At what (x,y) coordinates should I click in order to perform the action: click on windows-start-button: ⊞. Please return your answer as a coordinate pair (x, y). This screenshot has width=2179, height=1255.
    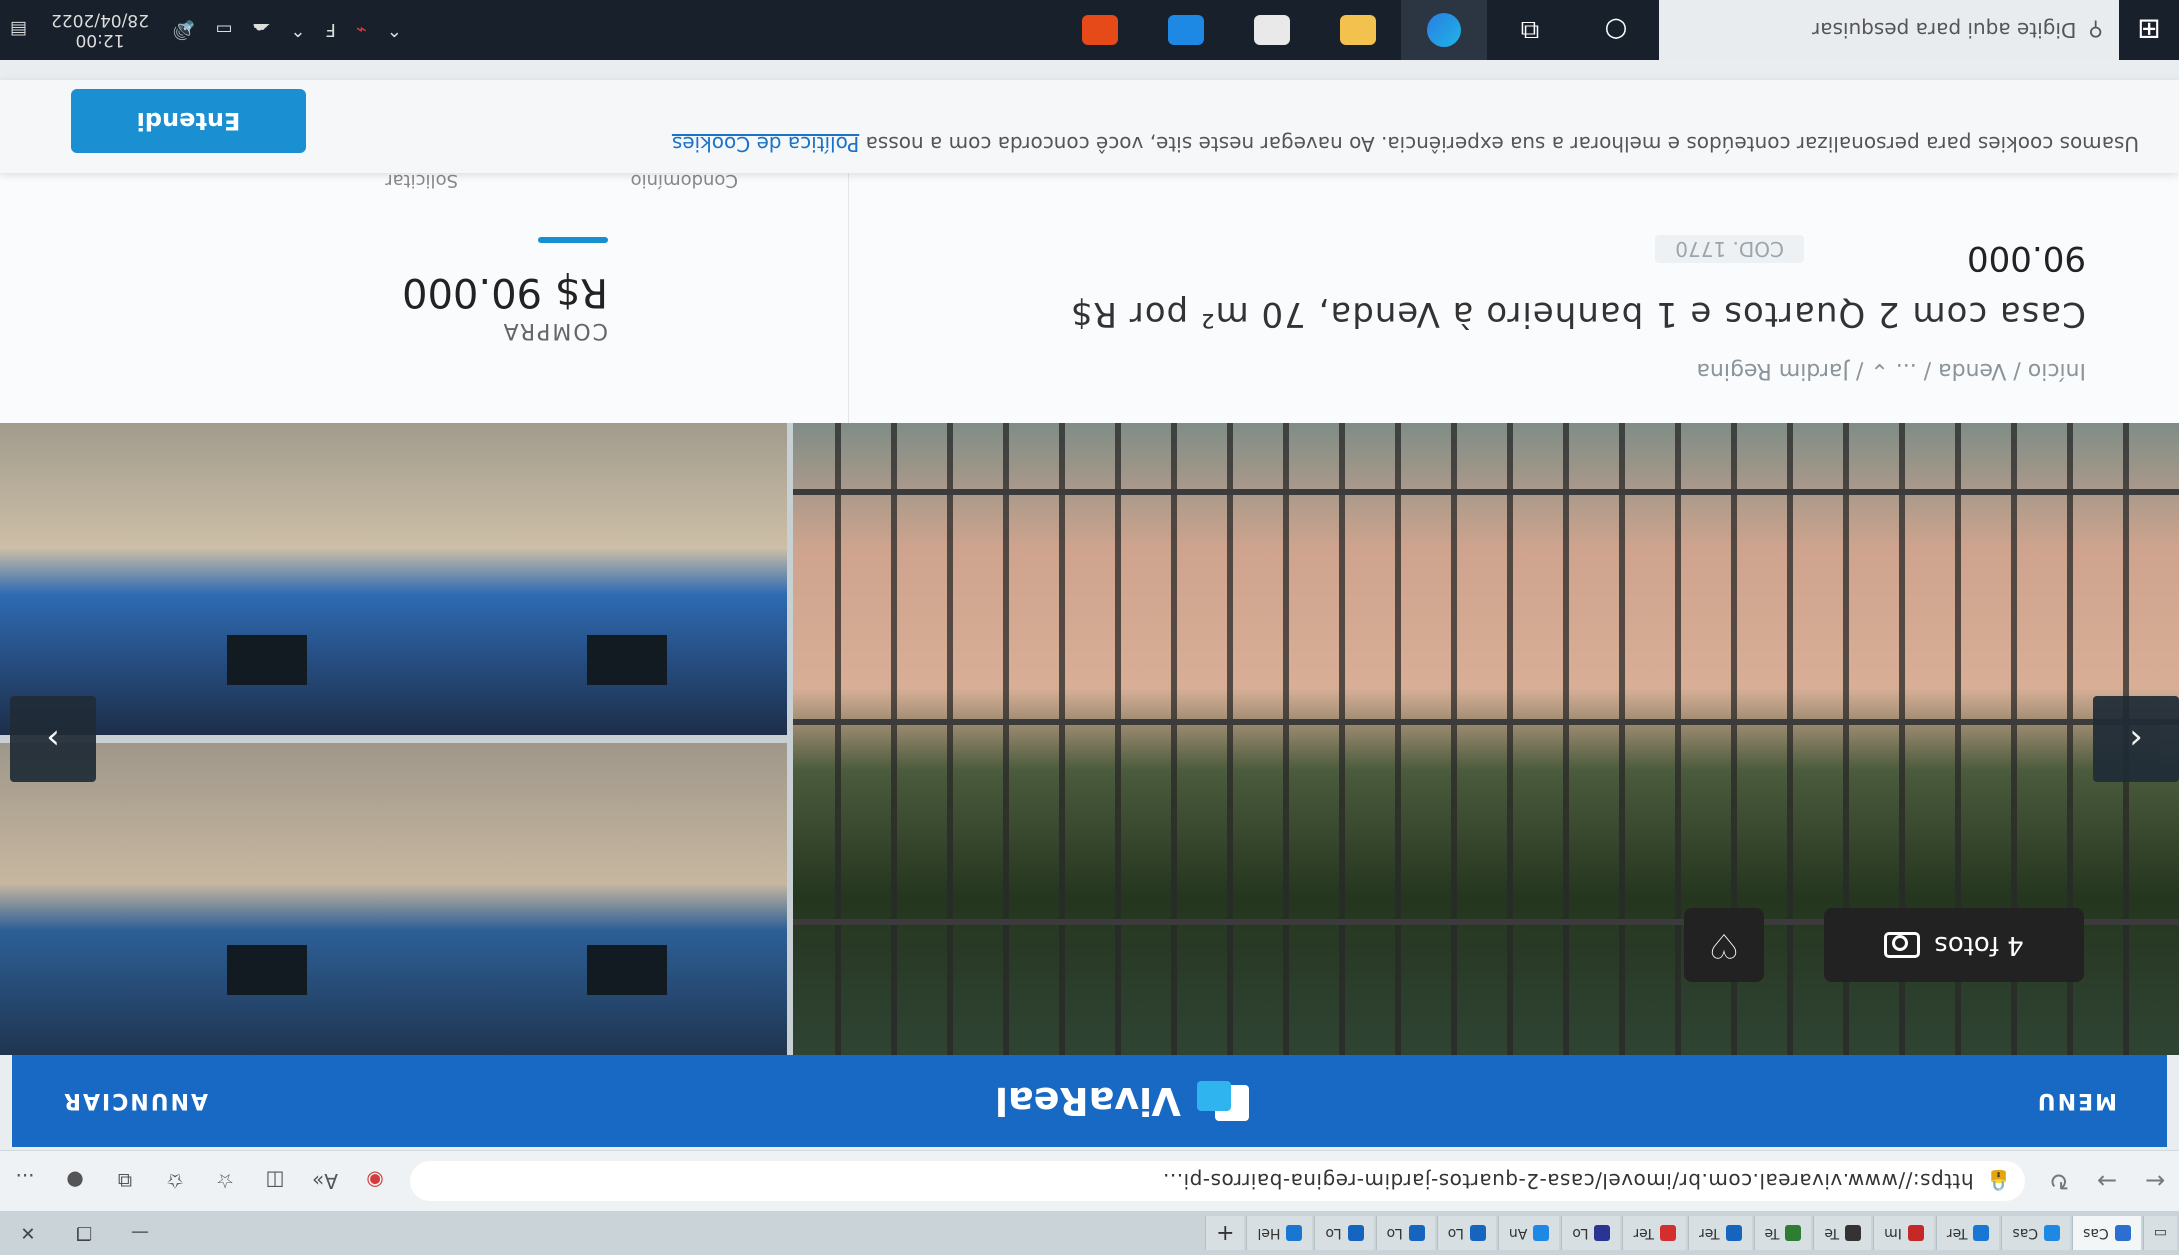
    Looking at the image, I should click on (2149, 30).